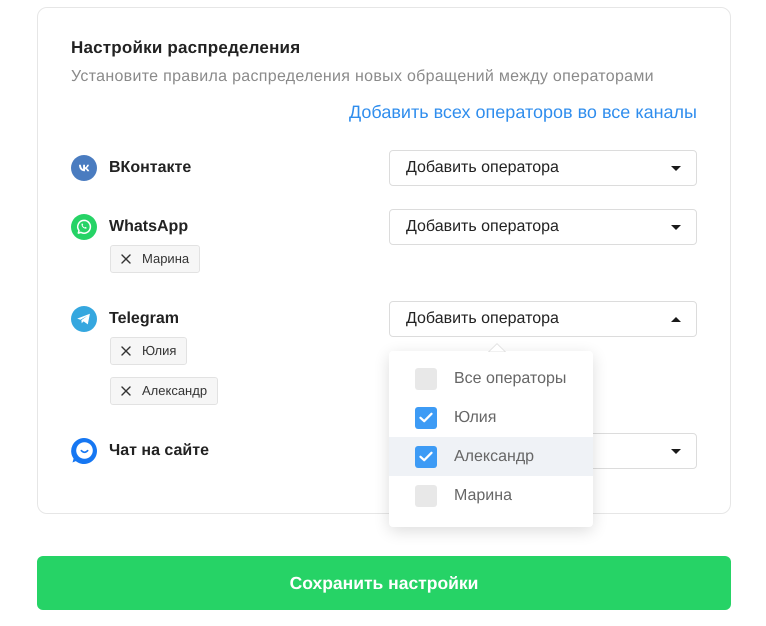 This screenshot has width=766, height=626. Describe the element at coordinates (491, 417) in the screenshot. I see `menu-item: Юлия` at that location.